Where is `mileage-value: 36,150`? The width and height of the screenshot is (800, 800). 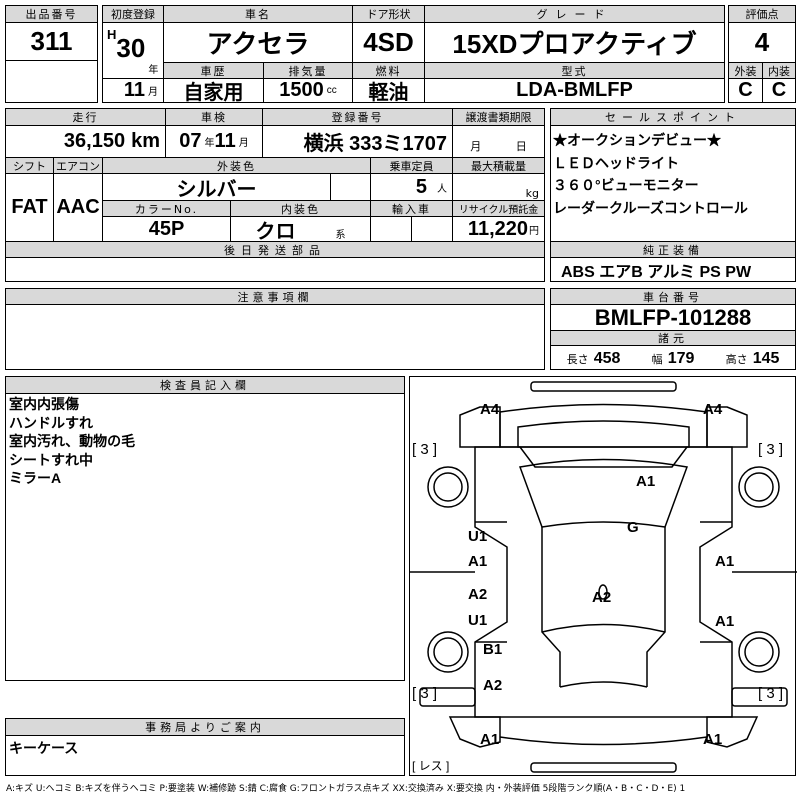
mileage-value: 36,150 is located at coordinates (94, 141).